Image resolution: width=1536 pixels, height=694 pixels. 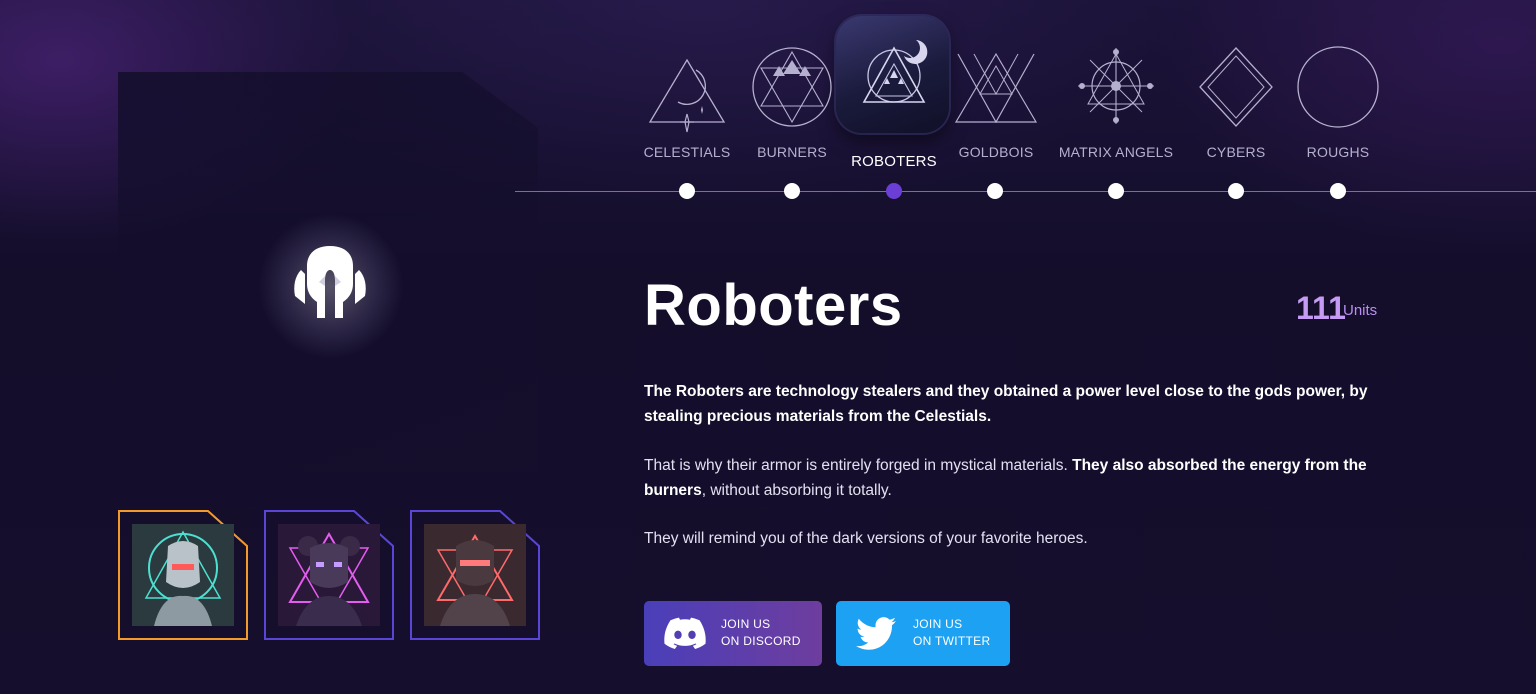 I want to click on goldbois-icon, so click(x=996, y=88).